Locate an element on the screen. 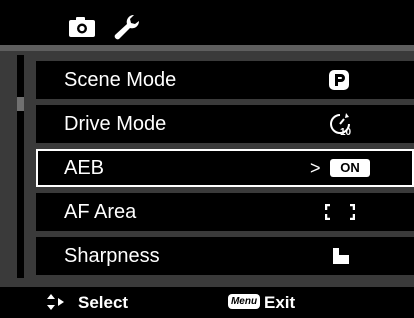 The image size is (414, 318). menu-item-af-area: AF Area is located at coordinates (225, 212).